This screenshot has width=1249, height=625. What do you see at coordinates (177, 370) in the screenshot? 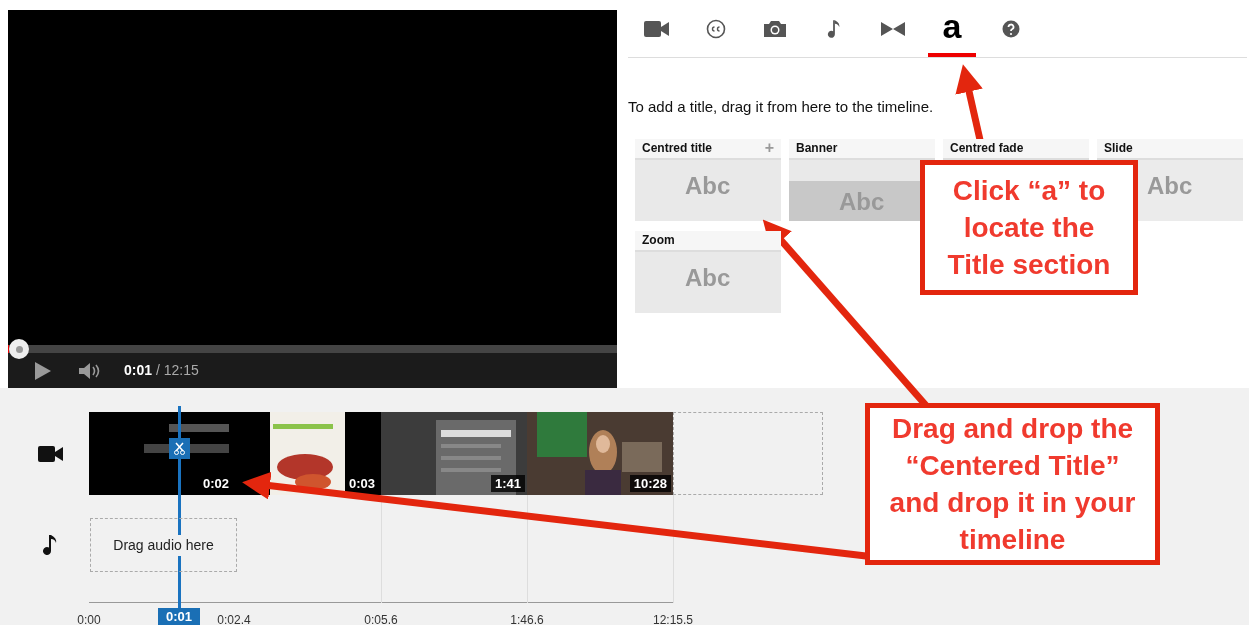
I see `total-duration: / 12:15` at bounding box center [177, 370].